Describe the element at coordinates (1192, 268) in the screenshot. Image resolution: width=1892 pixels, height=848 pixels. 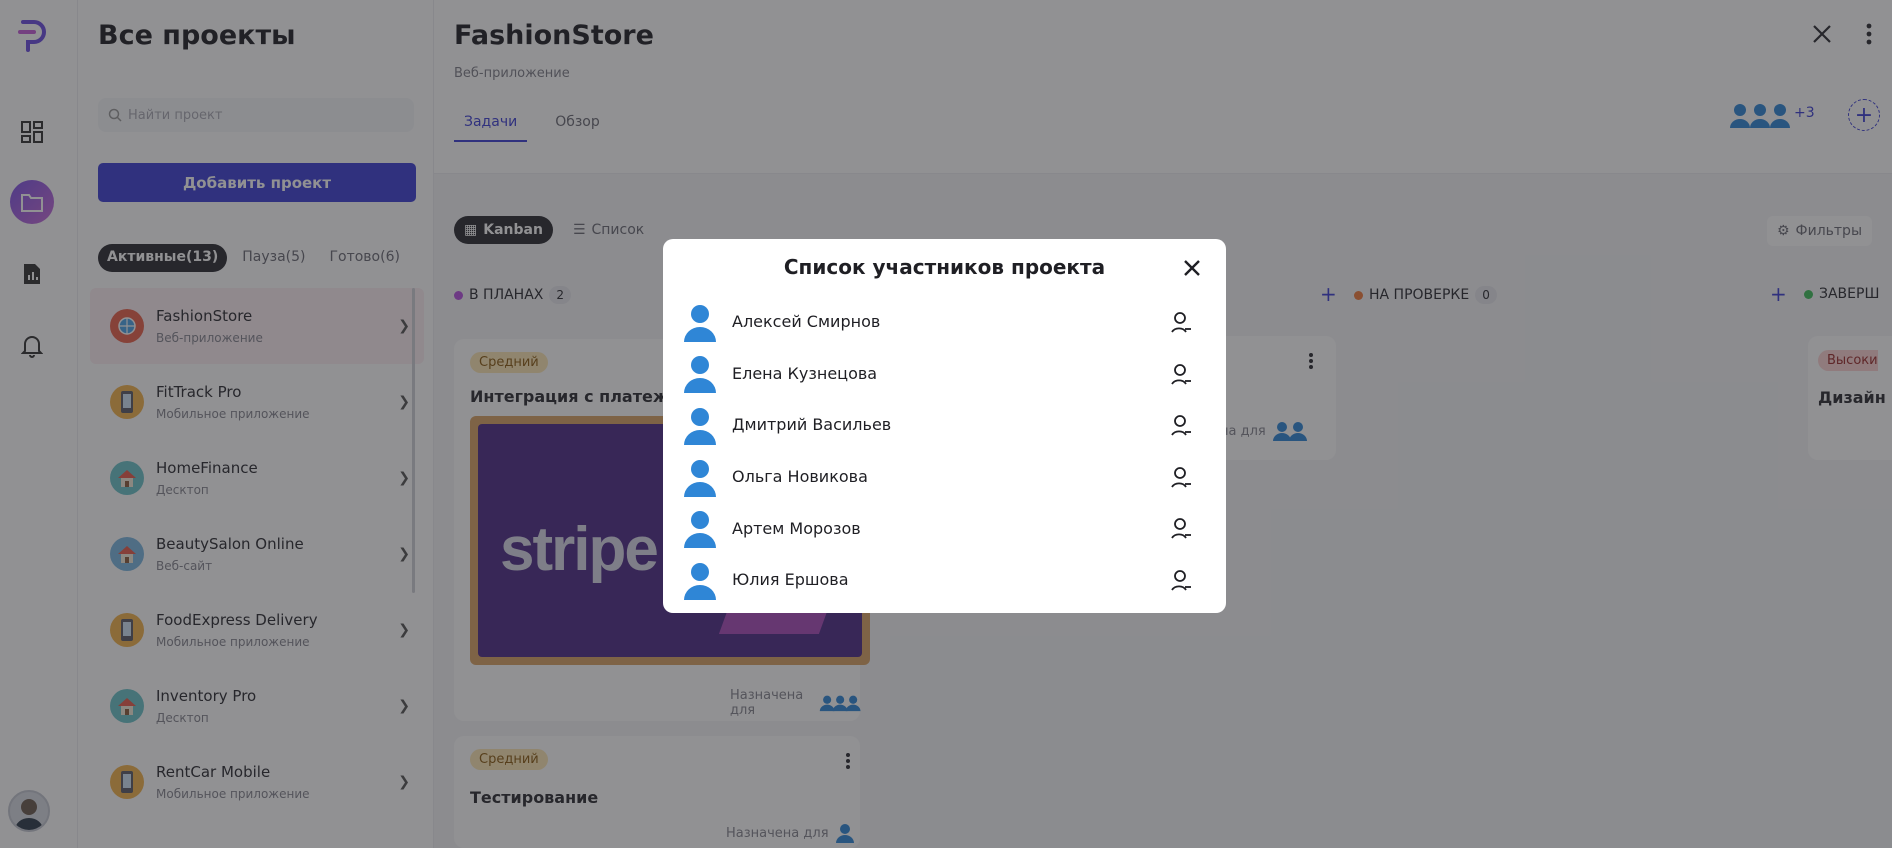
I see `close-icon` at that location.